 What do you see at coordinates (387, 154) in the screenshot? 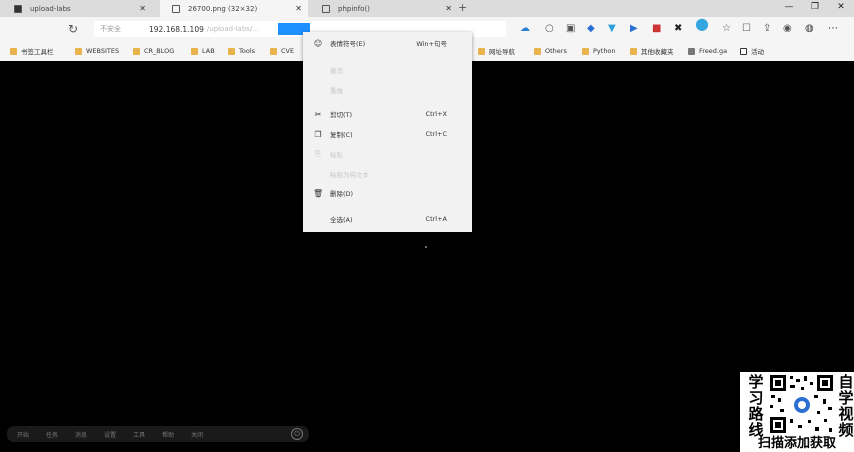
I see `menu-item-paste: ⎘ 粘贴` at bounding box center [387, 154].